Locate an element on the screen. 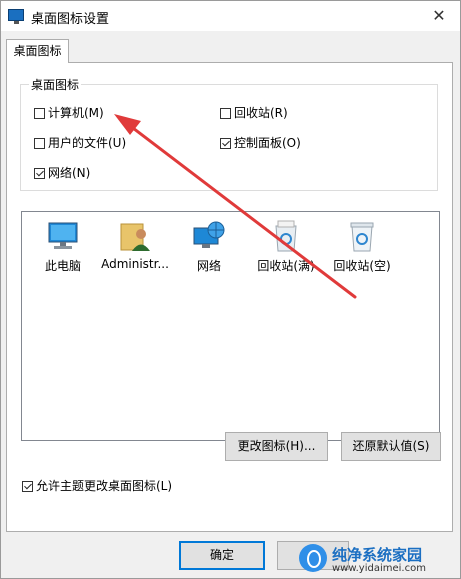  checkbox-label: 允许主题更改桌面图标(L) is located at coordinates (104, 486).